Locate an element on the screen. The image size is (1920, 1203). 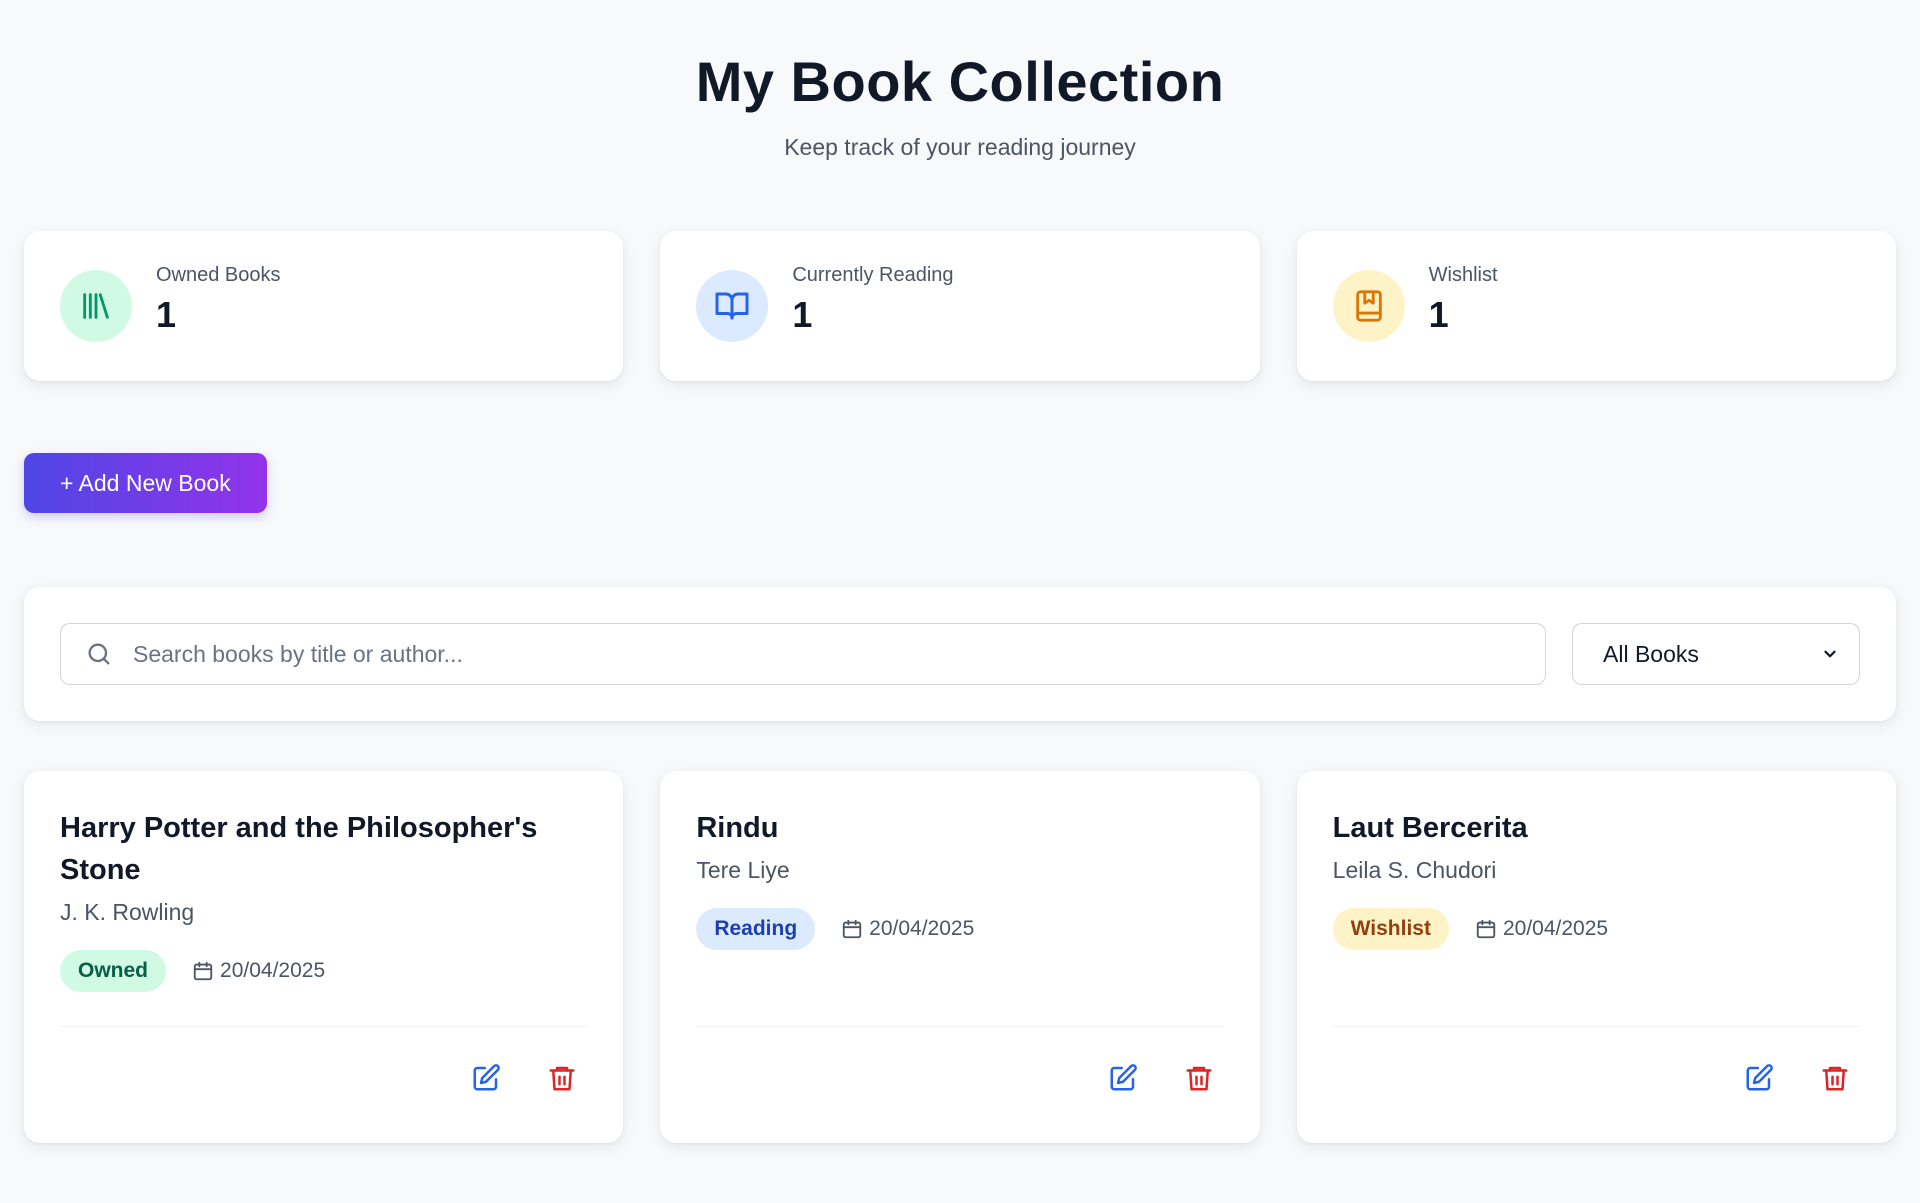
library-icon is located at coordinates (96, 306).